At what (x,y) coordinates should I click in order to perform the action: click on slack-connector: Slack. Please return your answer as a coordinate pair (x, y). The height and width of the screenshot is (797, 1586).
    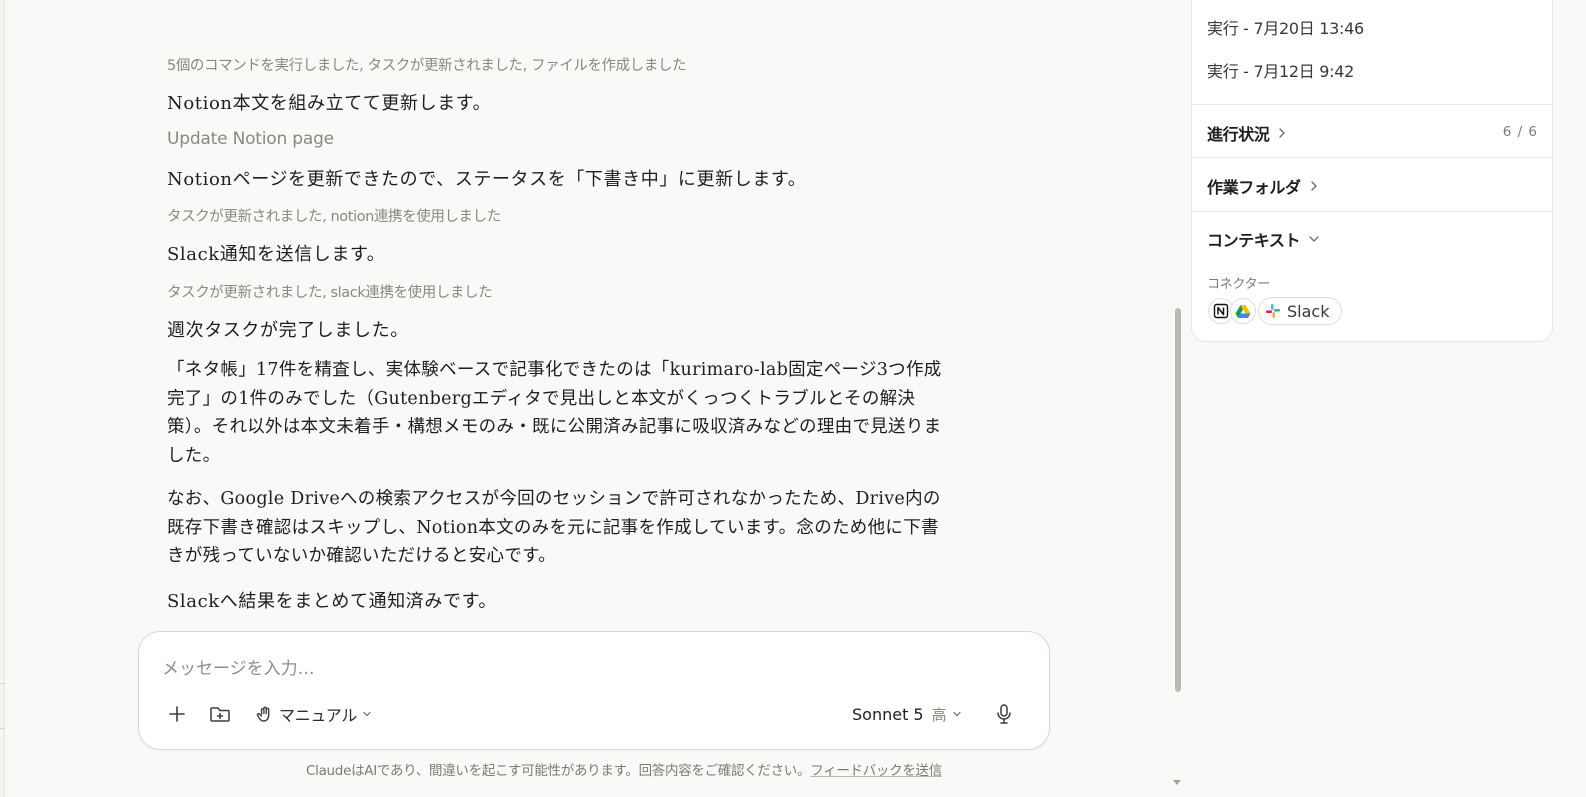
    Looking at the image, I should click on (1300, 311).